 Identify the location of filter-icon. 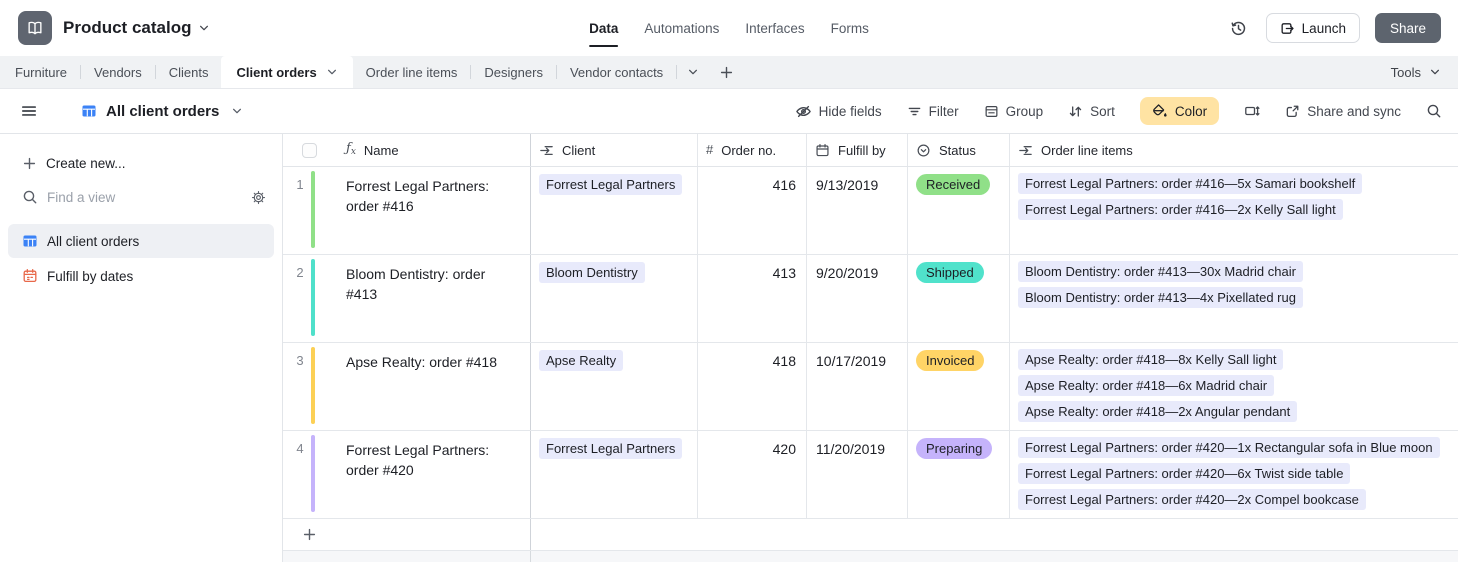
(914, 111).